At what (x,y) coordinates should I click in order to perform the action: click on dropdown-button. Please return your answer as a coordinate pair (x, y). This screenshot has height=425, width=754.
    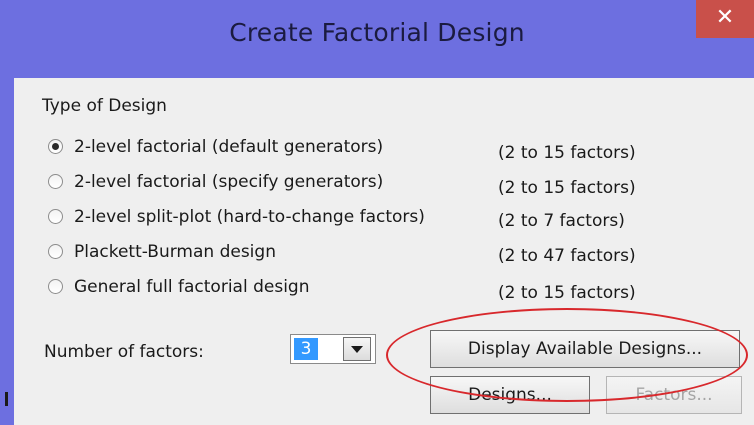
    Looking at the image, I should click on (357, 349).